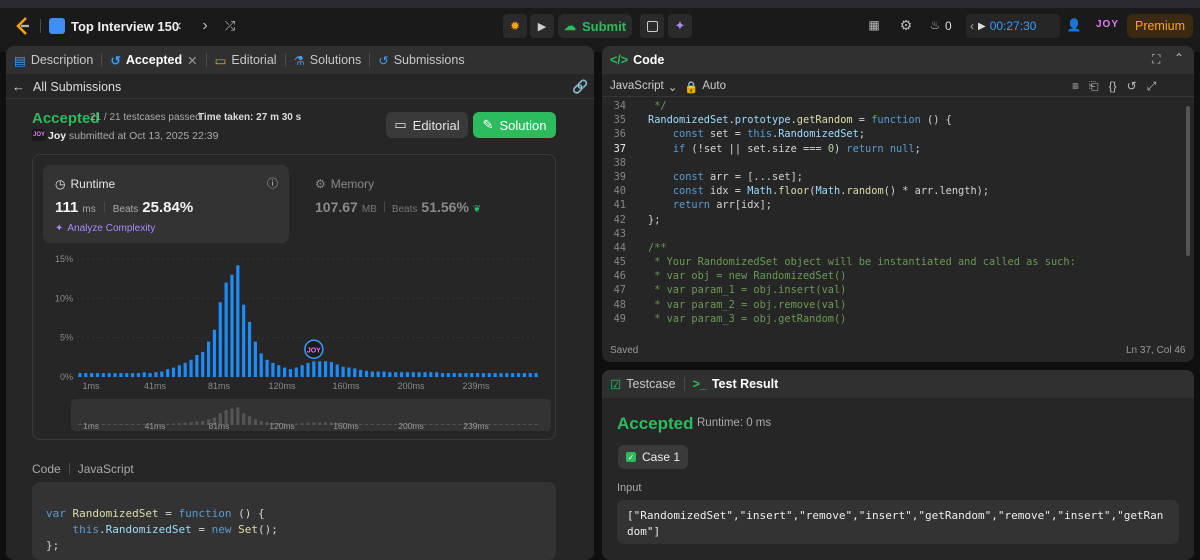 This screenshot has width=1200, height=560. What do you see at coordinates (145, 117) in the screenshot?
I see `testcases-passed: 21 / 21 testcases passed` at bounding box center [145, 117].